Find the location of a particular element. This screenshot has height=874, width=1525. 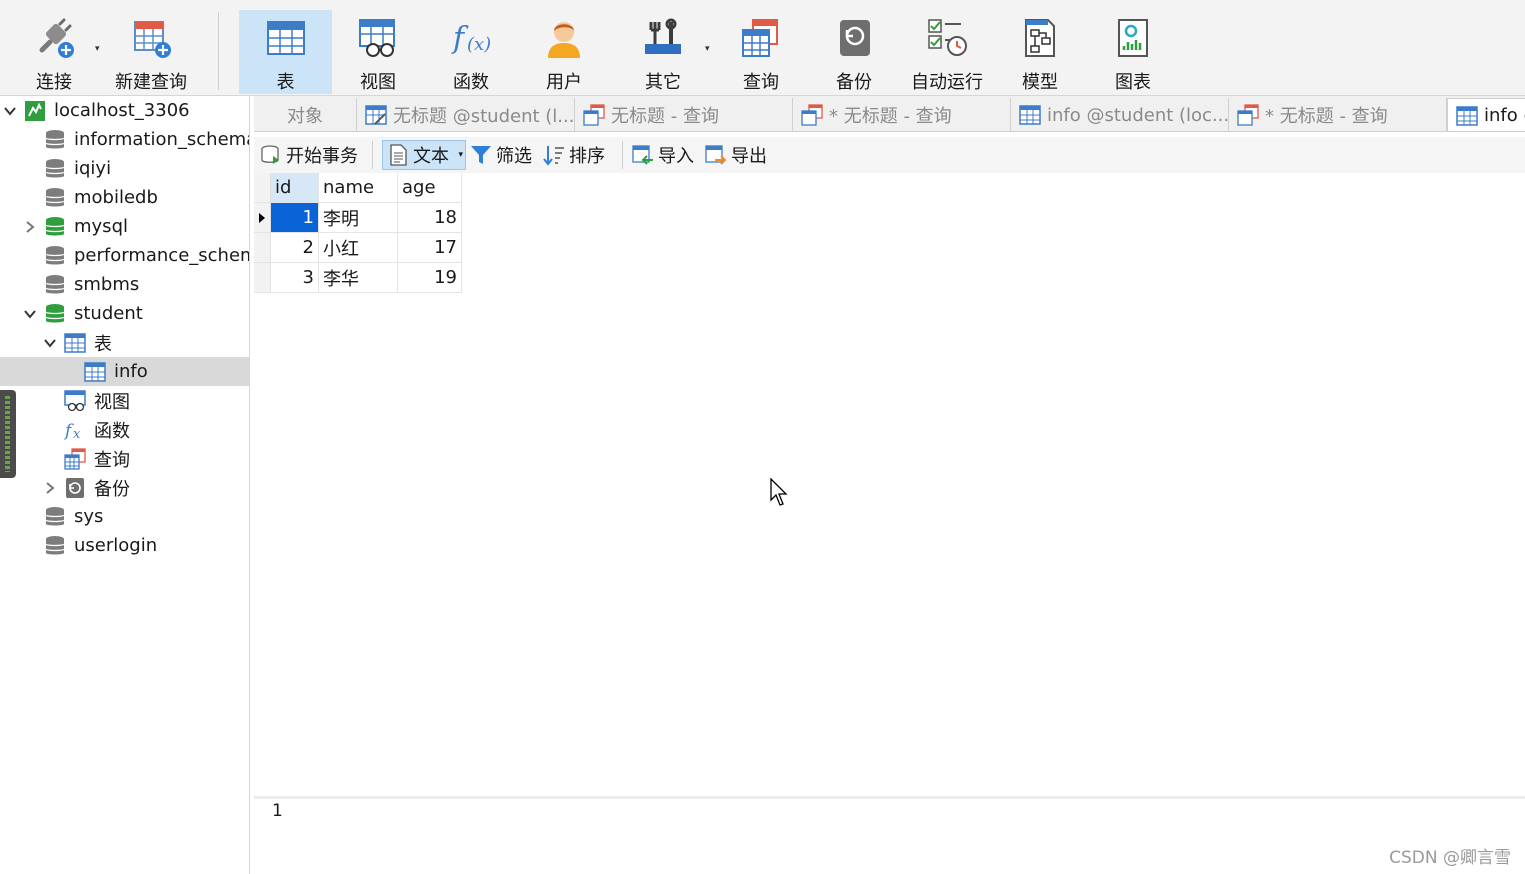

tree-label: localhost_3306 is located at coordinates (122, 110).